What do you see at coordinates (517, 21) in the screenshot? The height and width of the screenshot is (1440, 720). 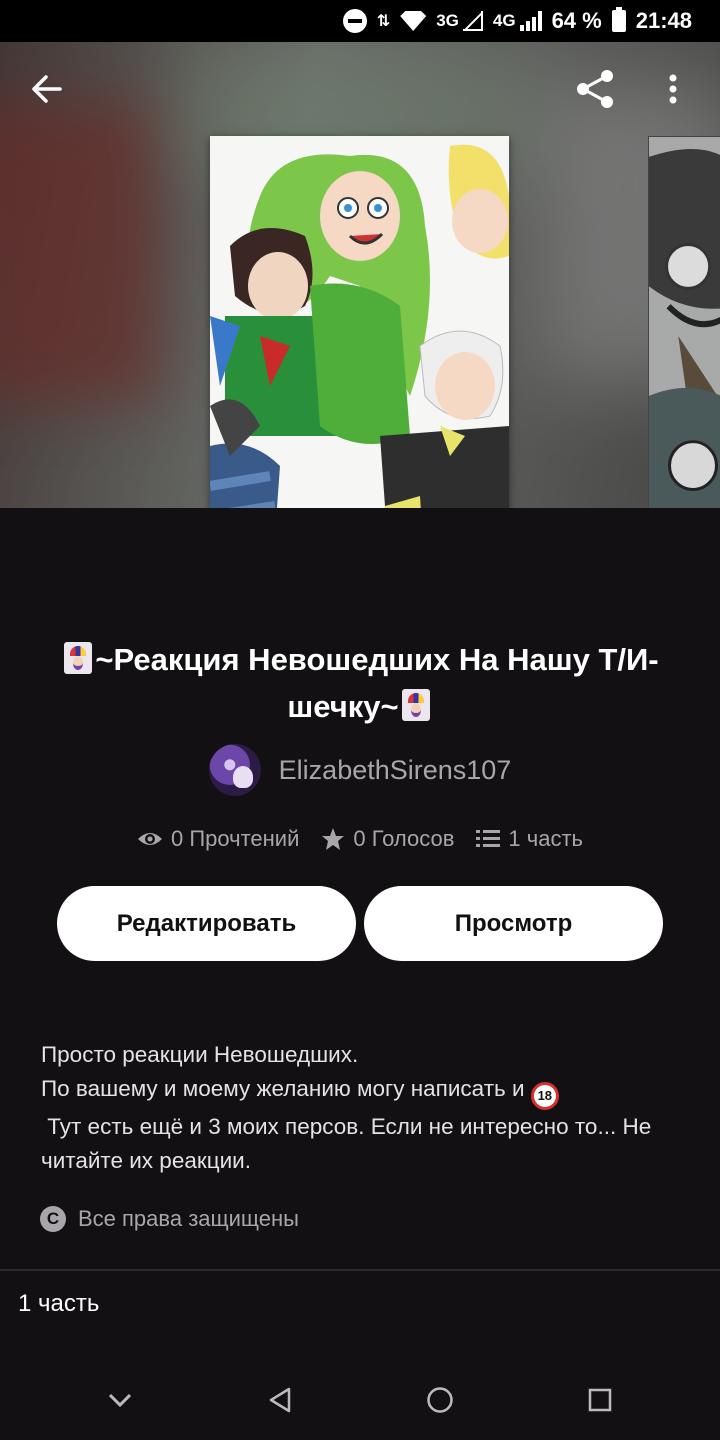 I see `network-4g: 4G` at bounding box center [517, 21].